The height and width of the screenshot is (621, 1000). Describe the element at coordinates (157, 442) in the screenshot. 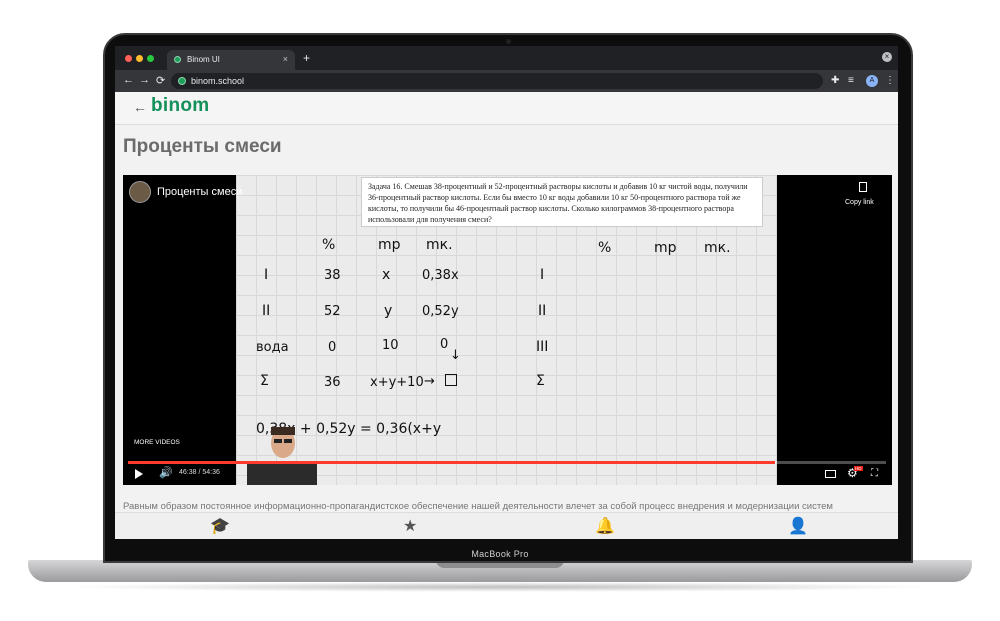

I see `more-videos-button: MORE VIDEOS` at that location.